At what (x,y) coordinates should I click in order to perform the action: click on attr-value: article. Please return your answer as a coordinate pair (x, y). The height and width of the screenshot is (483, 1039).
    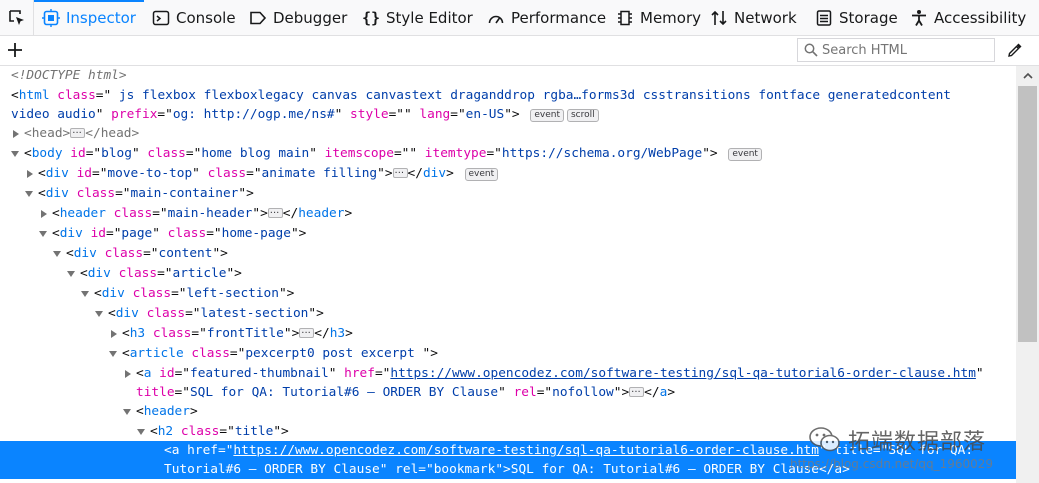
    Looking at the image, I should click on (199, 273).